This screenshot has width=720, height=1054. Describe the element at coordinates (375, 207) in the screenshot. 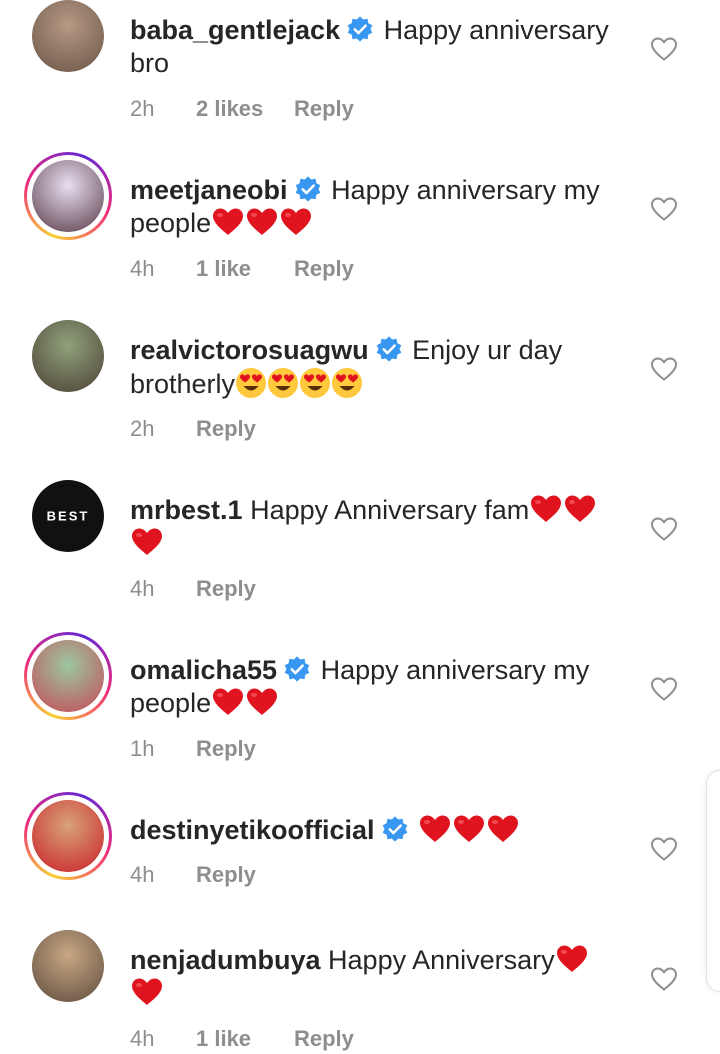

I see `comment-body: meetjaneobi Happy anniversary my people` at that location.